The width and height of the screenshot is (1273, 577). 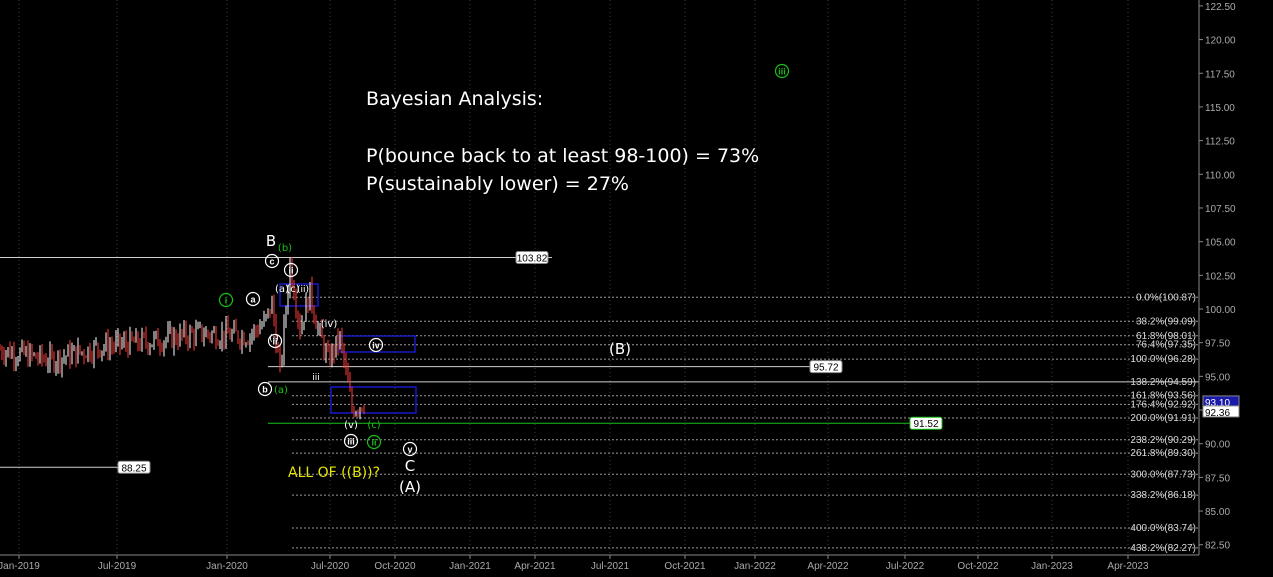 What do you see at coordinates (905, 566) in the screenshot?
I see `time-tick-label: Jul-2022` at bounding box center [905, 566].